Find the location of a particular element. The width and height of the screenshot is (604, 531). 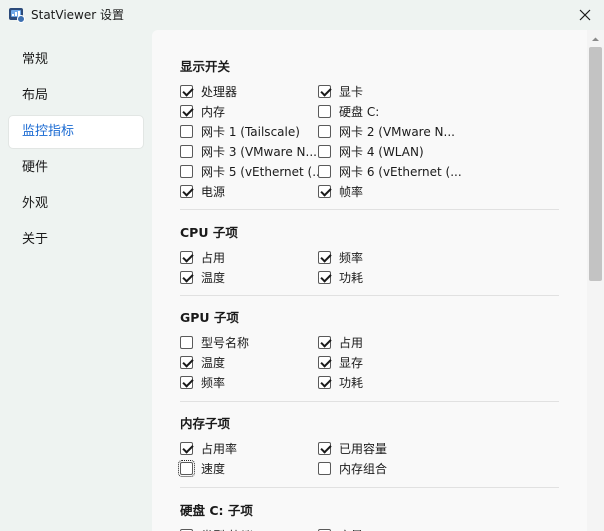

checkbox-cpu-subitems-2: 温度 is located at coordinates (202, 277).